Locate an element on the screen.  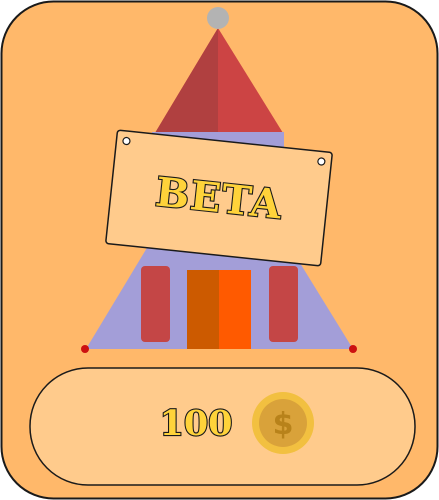
tower-window-left is located at coordinates (155, 304).